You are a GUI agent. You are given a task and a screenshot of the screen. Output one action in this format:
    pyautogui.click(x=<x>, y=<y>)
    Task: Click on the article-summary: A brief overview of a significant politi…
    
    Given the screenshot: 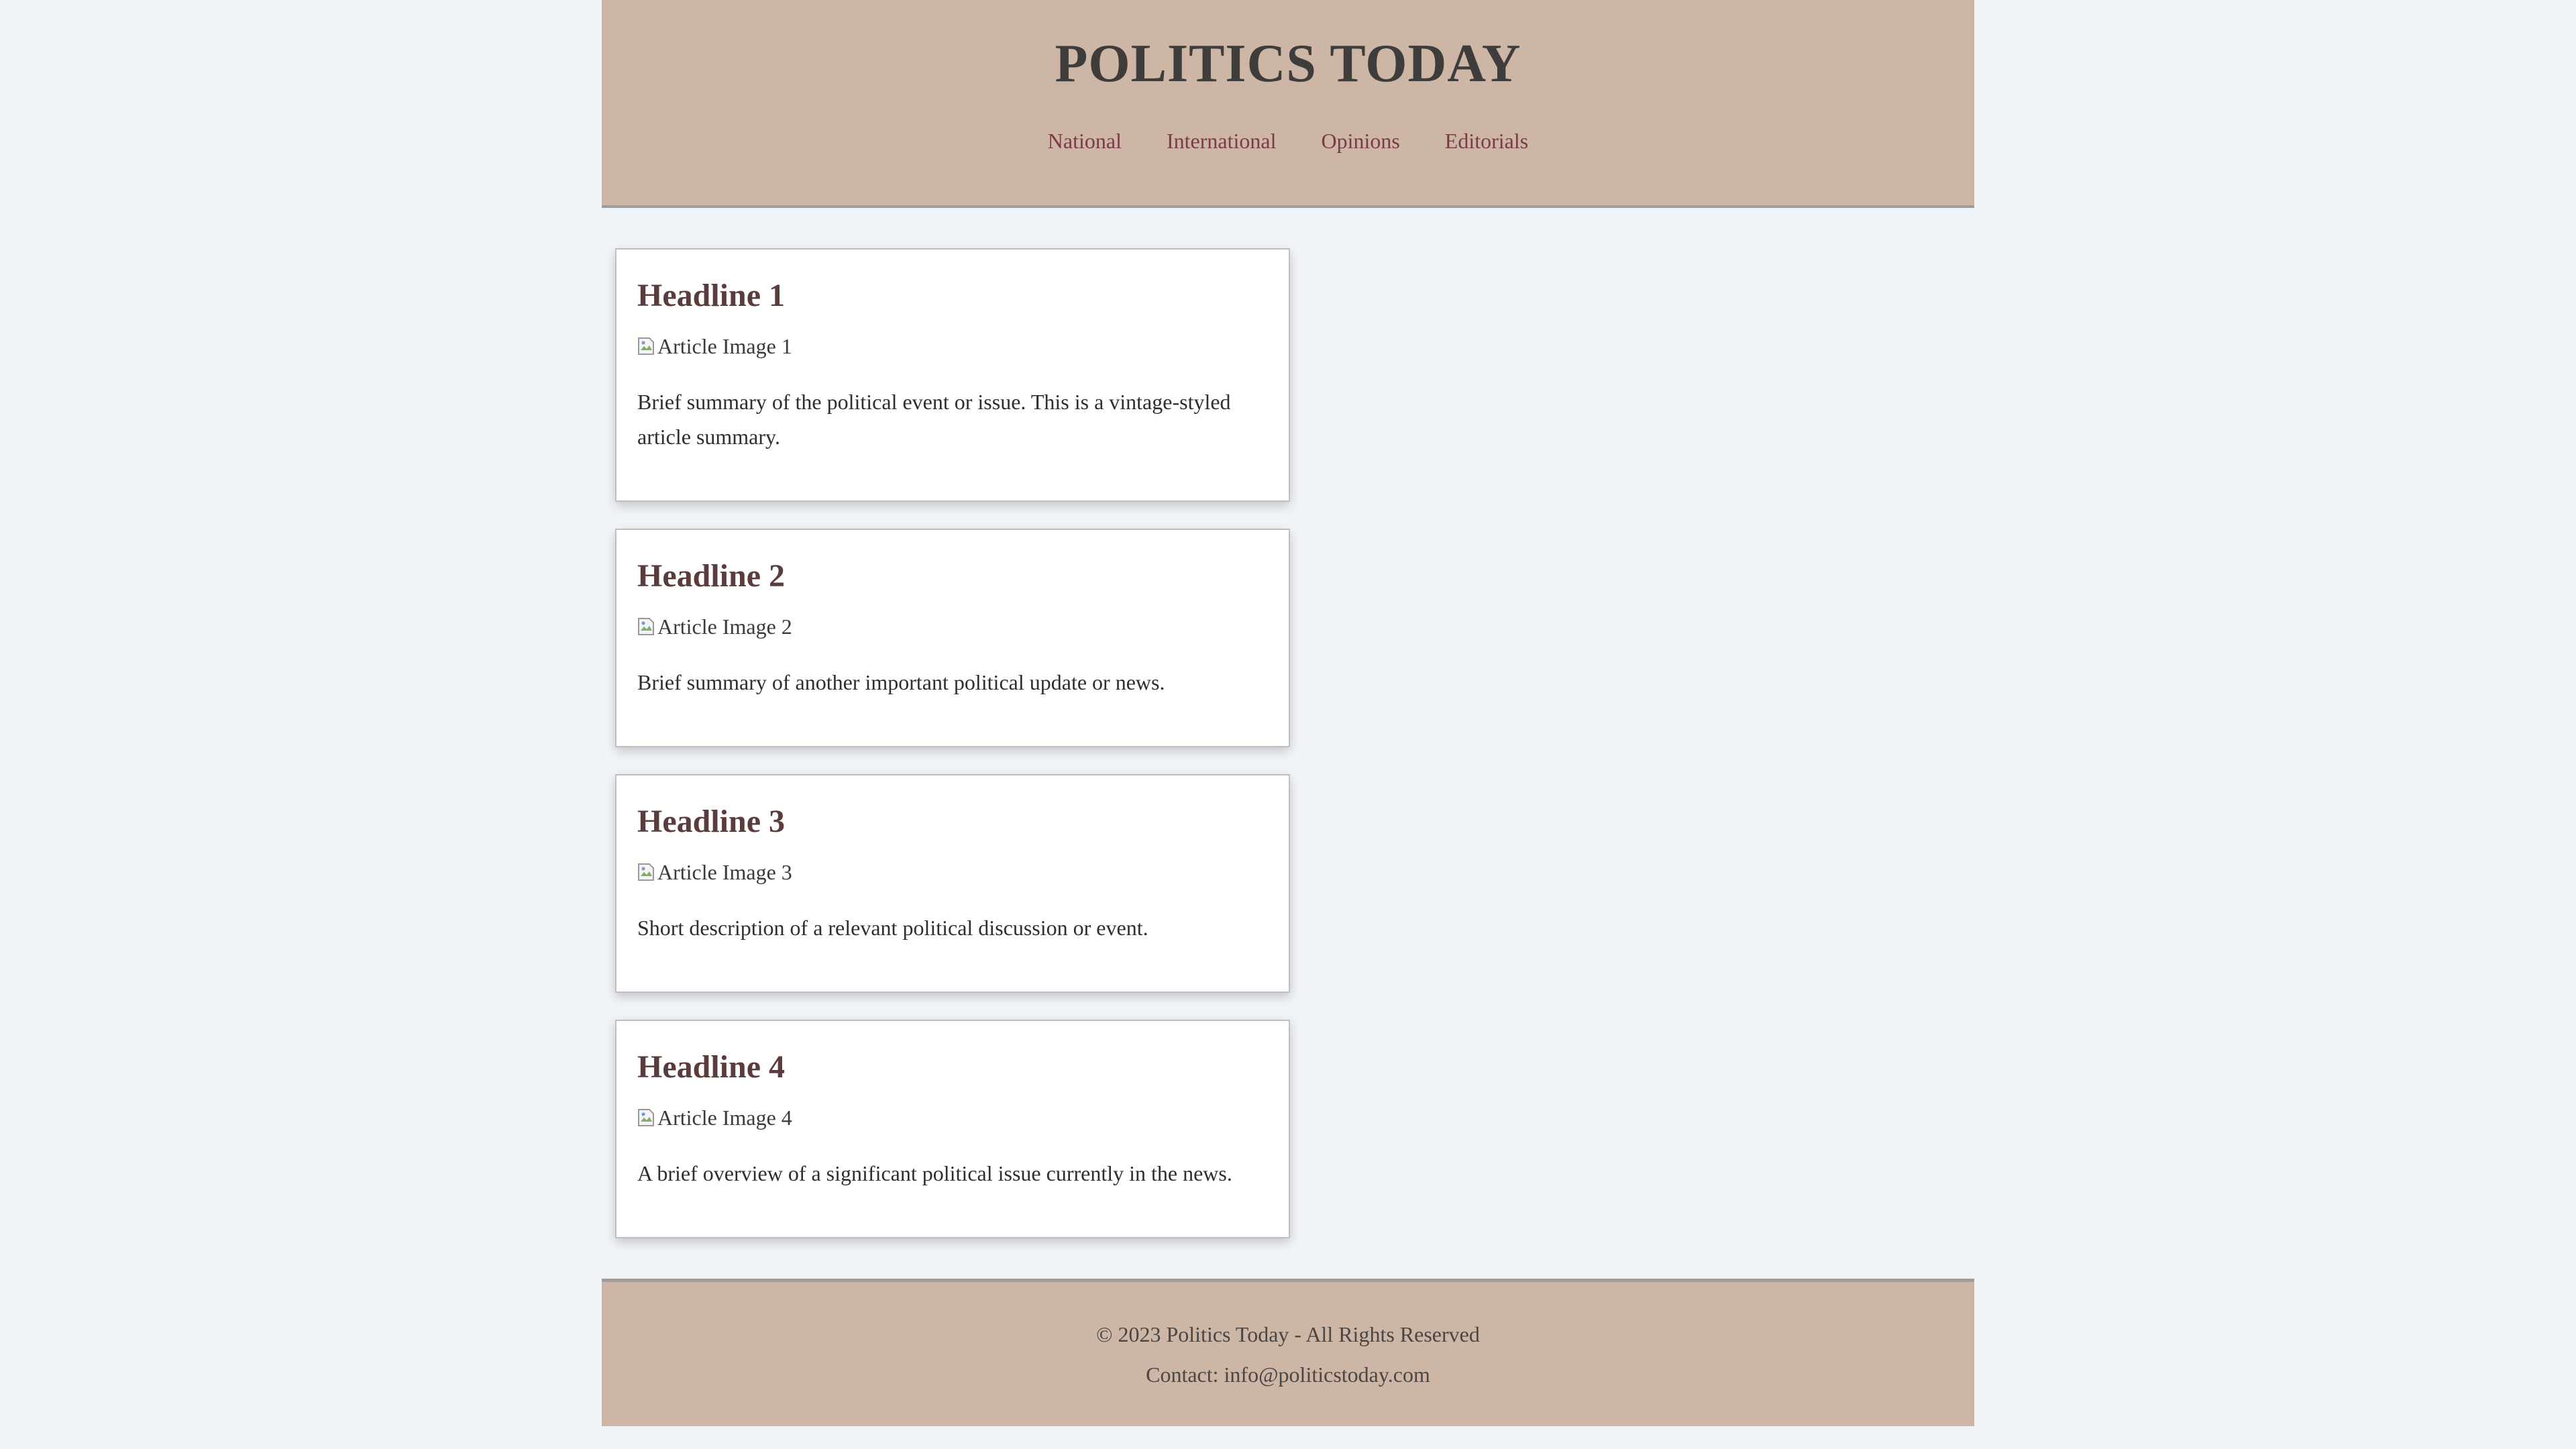 What is the action you would take?
    pyautogui.click(x=934, y=1173)
    